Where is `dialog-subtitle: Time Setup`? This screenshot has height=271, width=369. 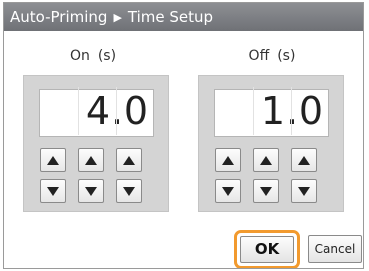
dialog-subtitle: Time Setup is located at coordinates (170, 17).